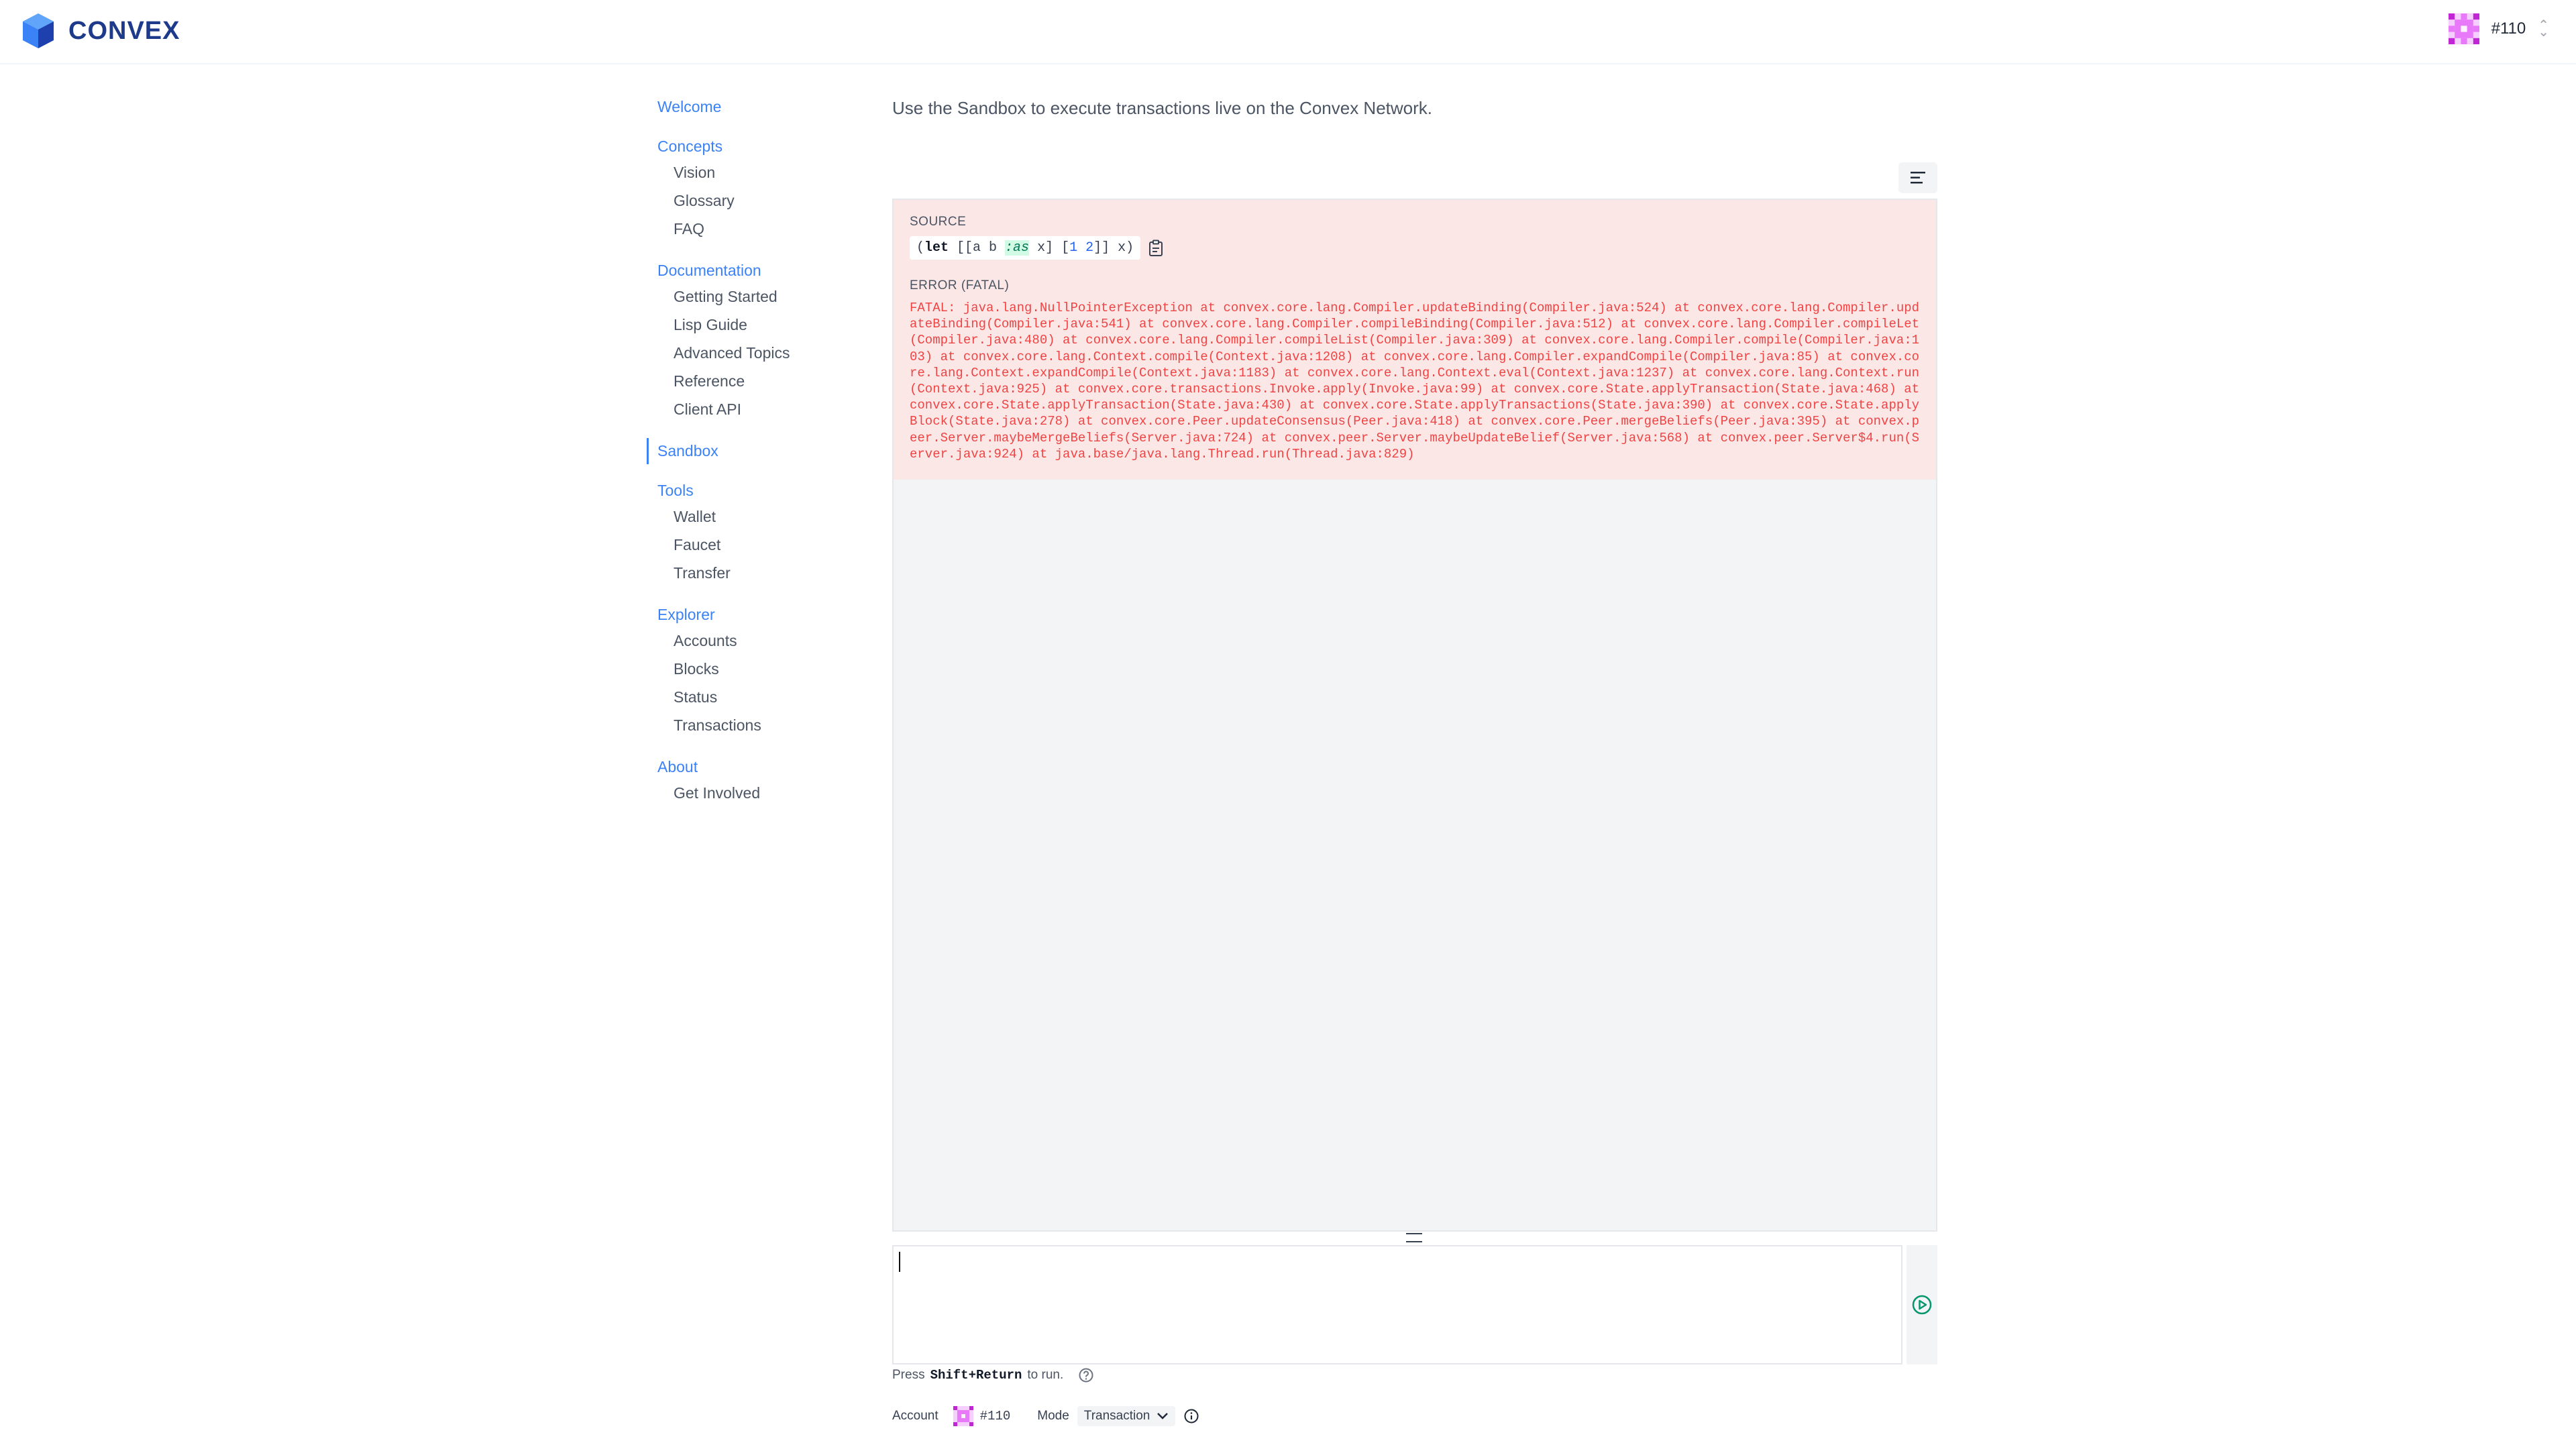  Describe the element at coordinates (747, 642) in the screenshot. I see `sidebar-item-accounts: Accounts` at that location.